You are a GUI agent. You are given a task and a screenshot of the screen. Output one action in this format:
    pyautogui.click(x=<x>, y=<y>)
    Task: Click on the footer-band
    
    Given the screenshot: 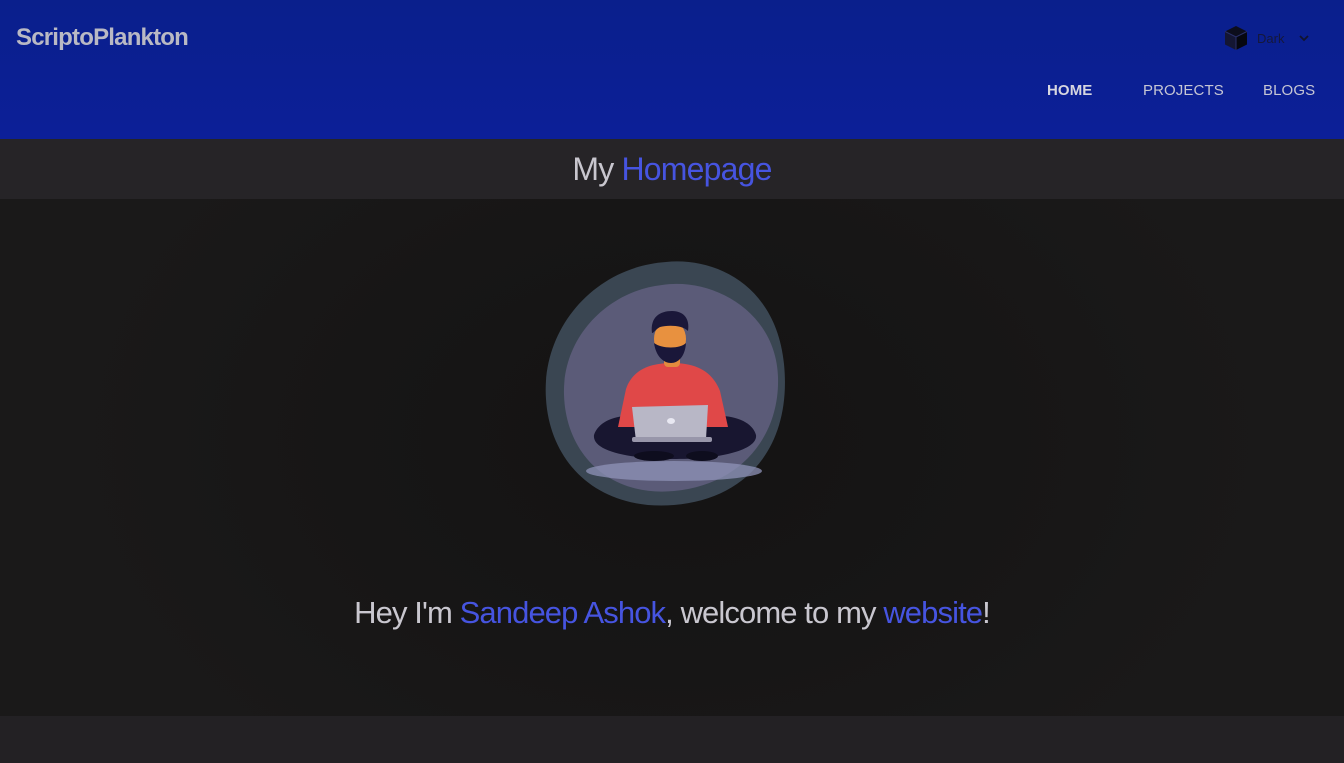 What is the action you would take?
    pyautogui.click(x=672, y=739)
    